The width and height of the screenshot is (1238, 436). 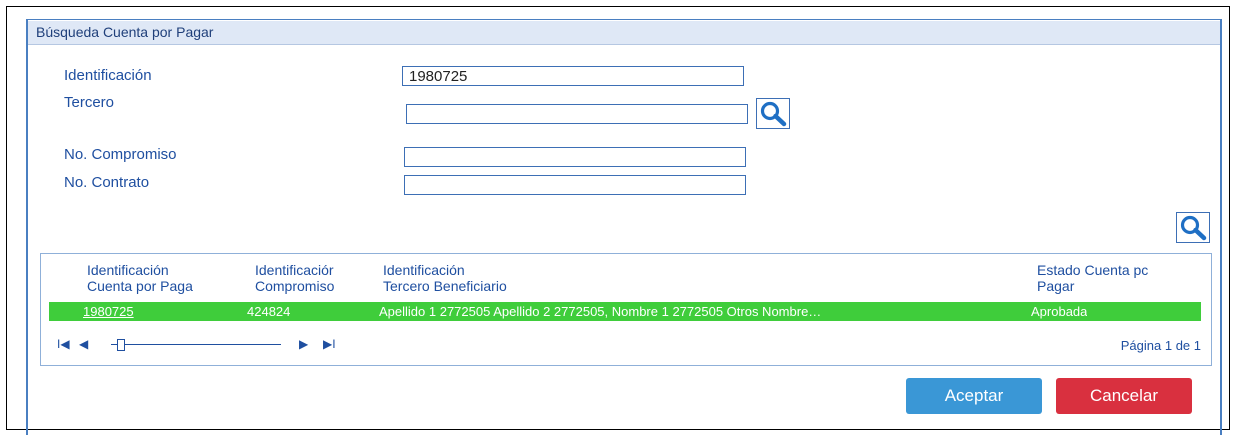 I want to click on header-estado: Estado Cuenta pc Pagar, so click(x=1121, y=278).